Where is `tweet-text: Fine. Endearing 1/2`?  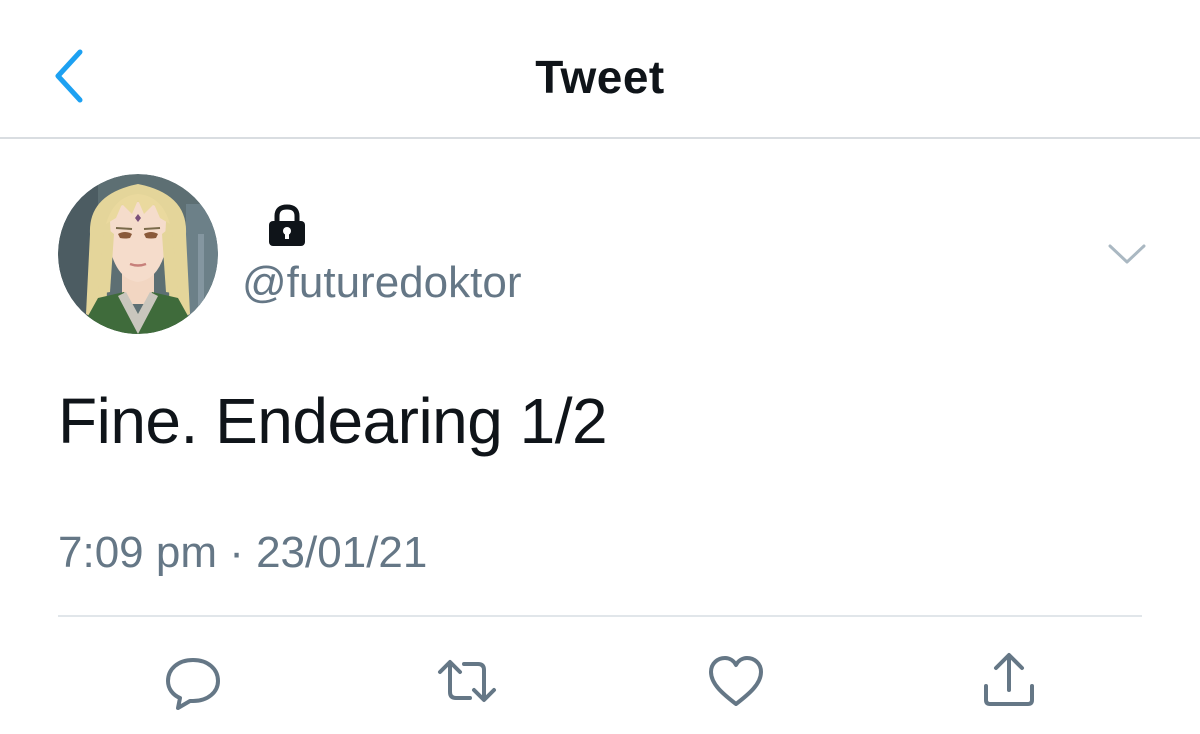 tweet-text: Fine. Endearing 1/2 is located at coordinates (333, 421).